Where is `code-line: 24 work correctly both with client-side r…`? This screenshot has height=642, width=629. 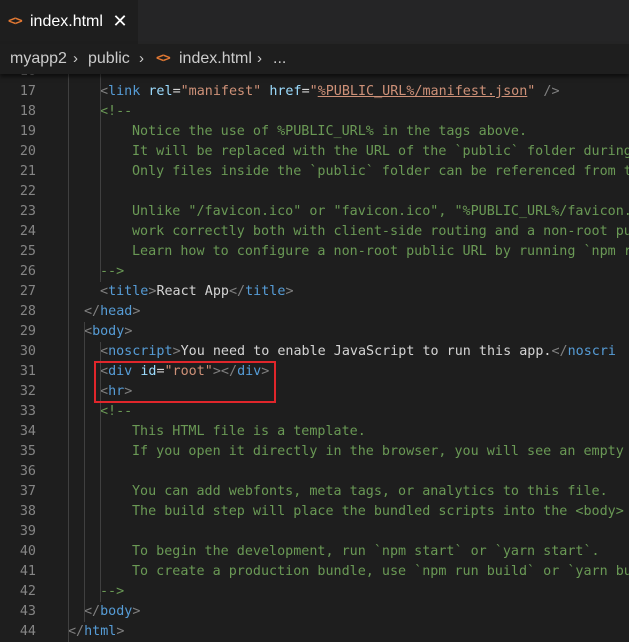 code-line: 24 work correctly both with client-side r… is located at coordinates (314, 232).